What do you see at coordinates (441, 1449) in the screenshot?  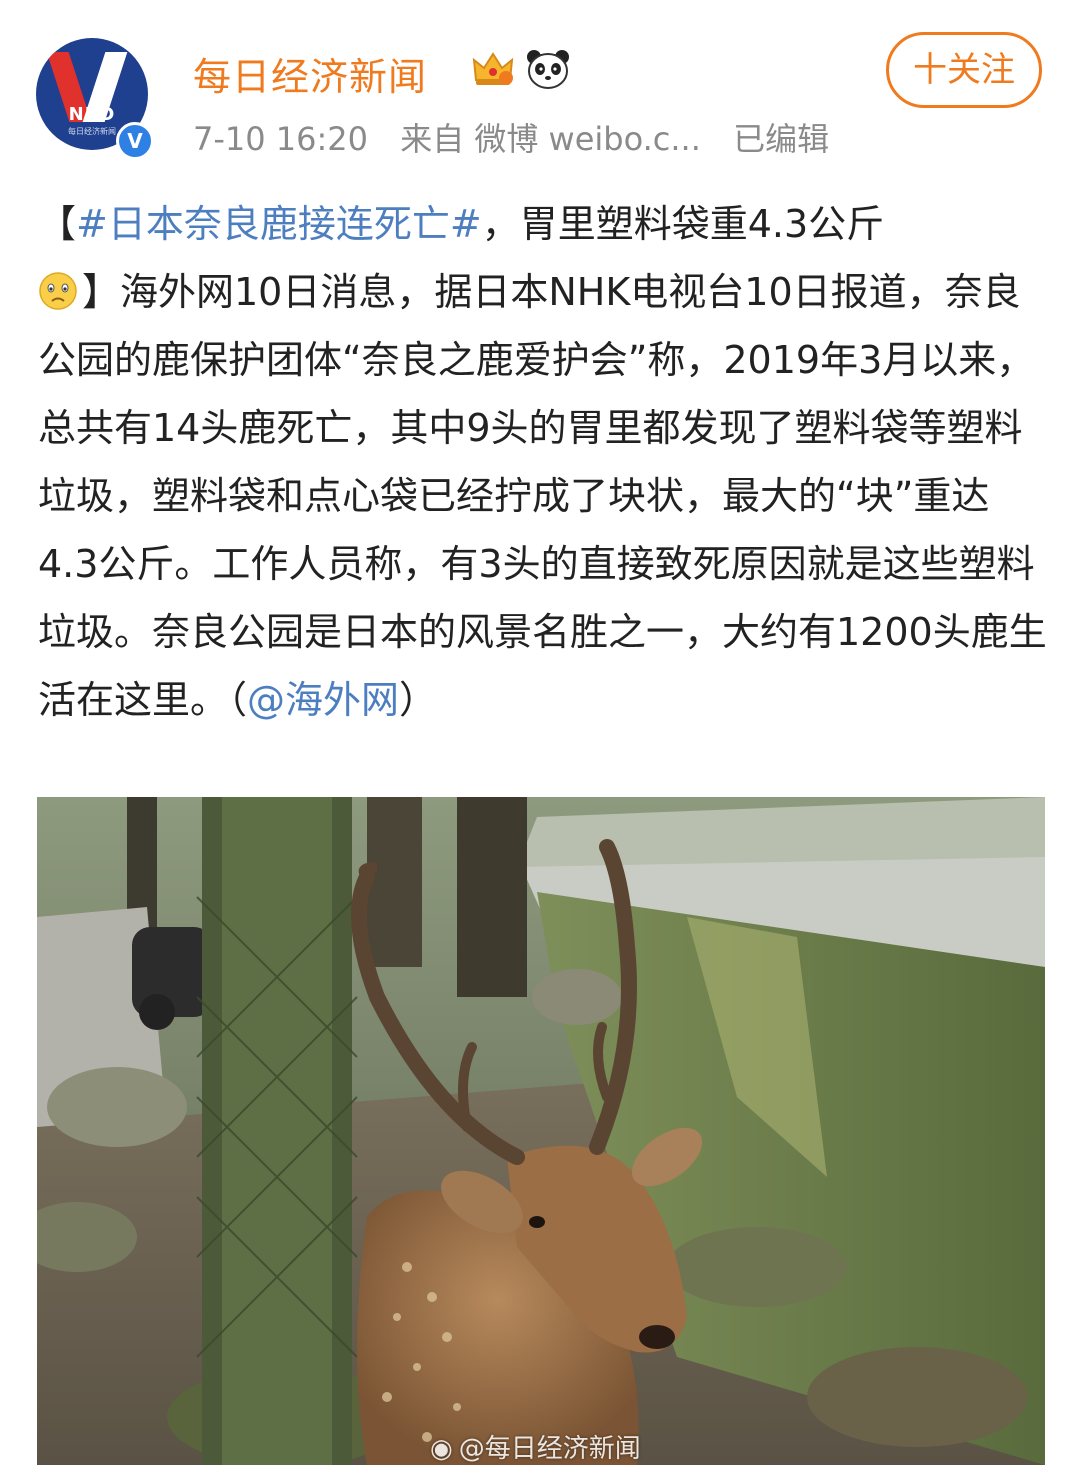 I see `weibo-icon: ◉` at bounding box center [441, 1449].